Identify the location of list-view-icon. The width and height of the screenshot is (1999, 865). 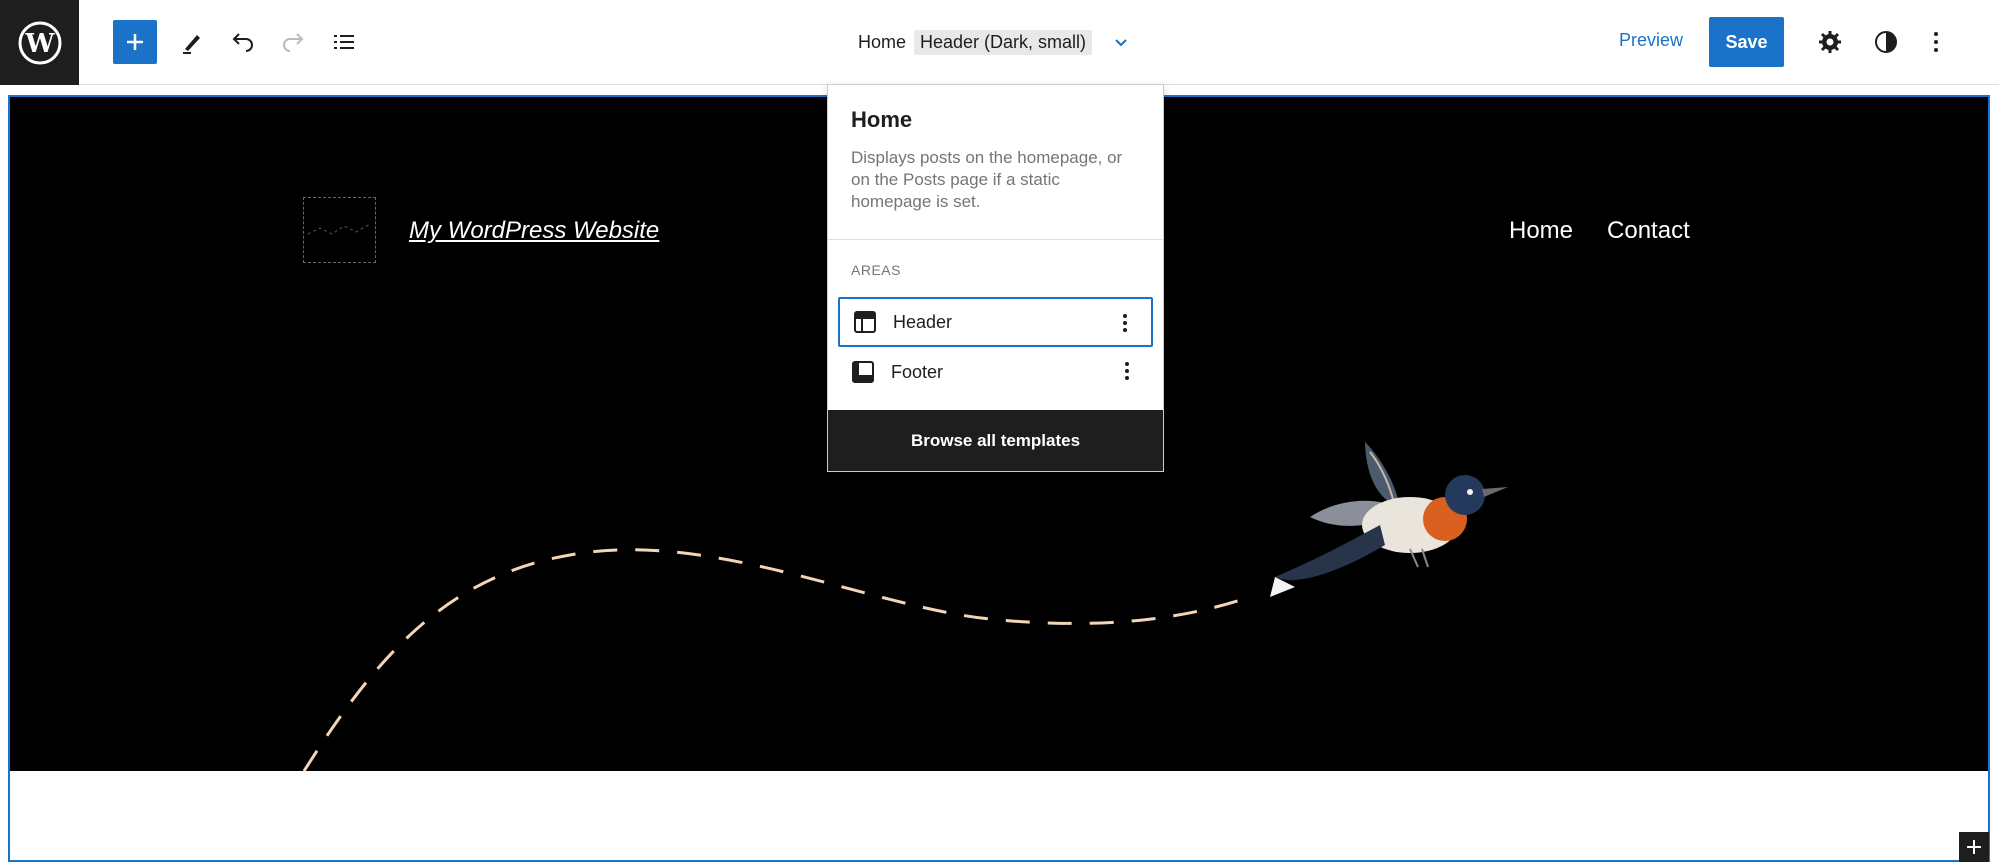
(344, 42).